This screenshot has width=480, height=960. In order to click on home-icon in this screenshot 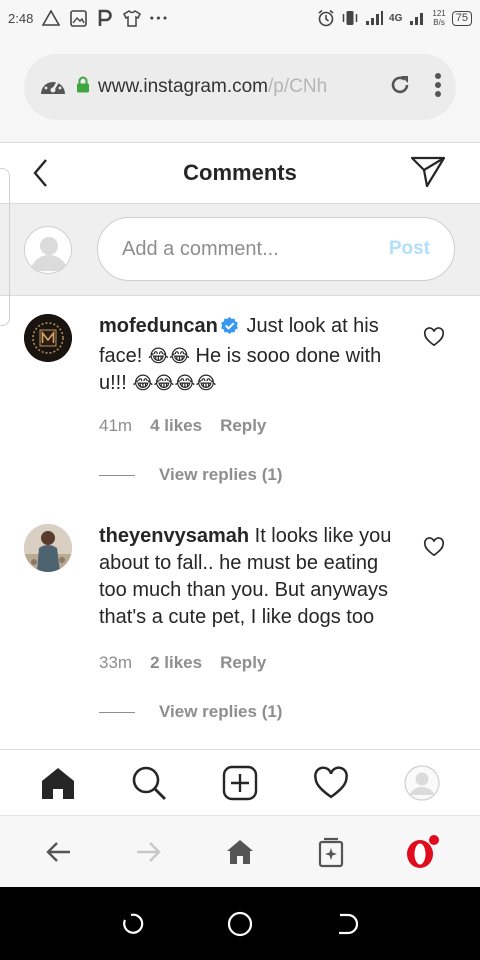, I will do `click(58, 783)`.